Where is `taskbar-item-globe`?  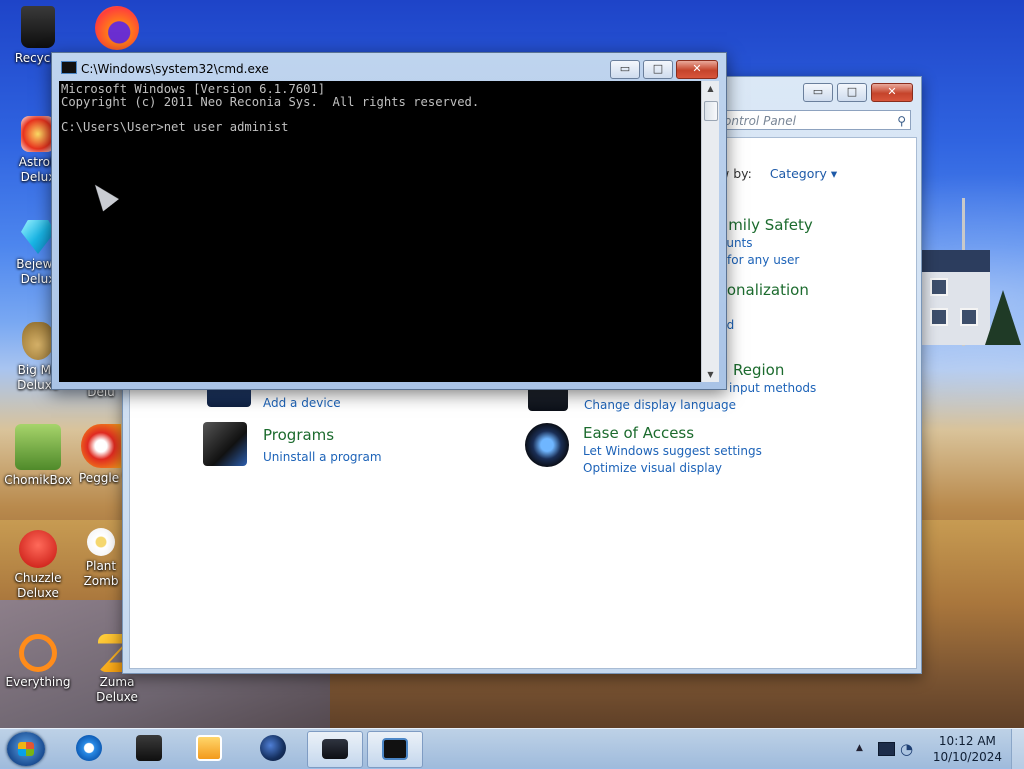 taskbar-item-globe is located at coordinates (273, 748).